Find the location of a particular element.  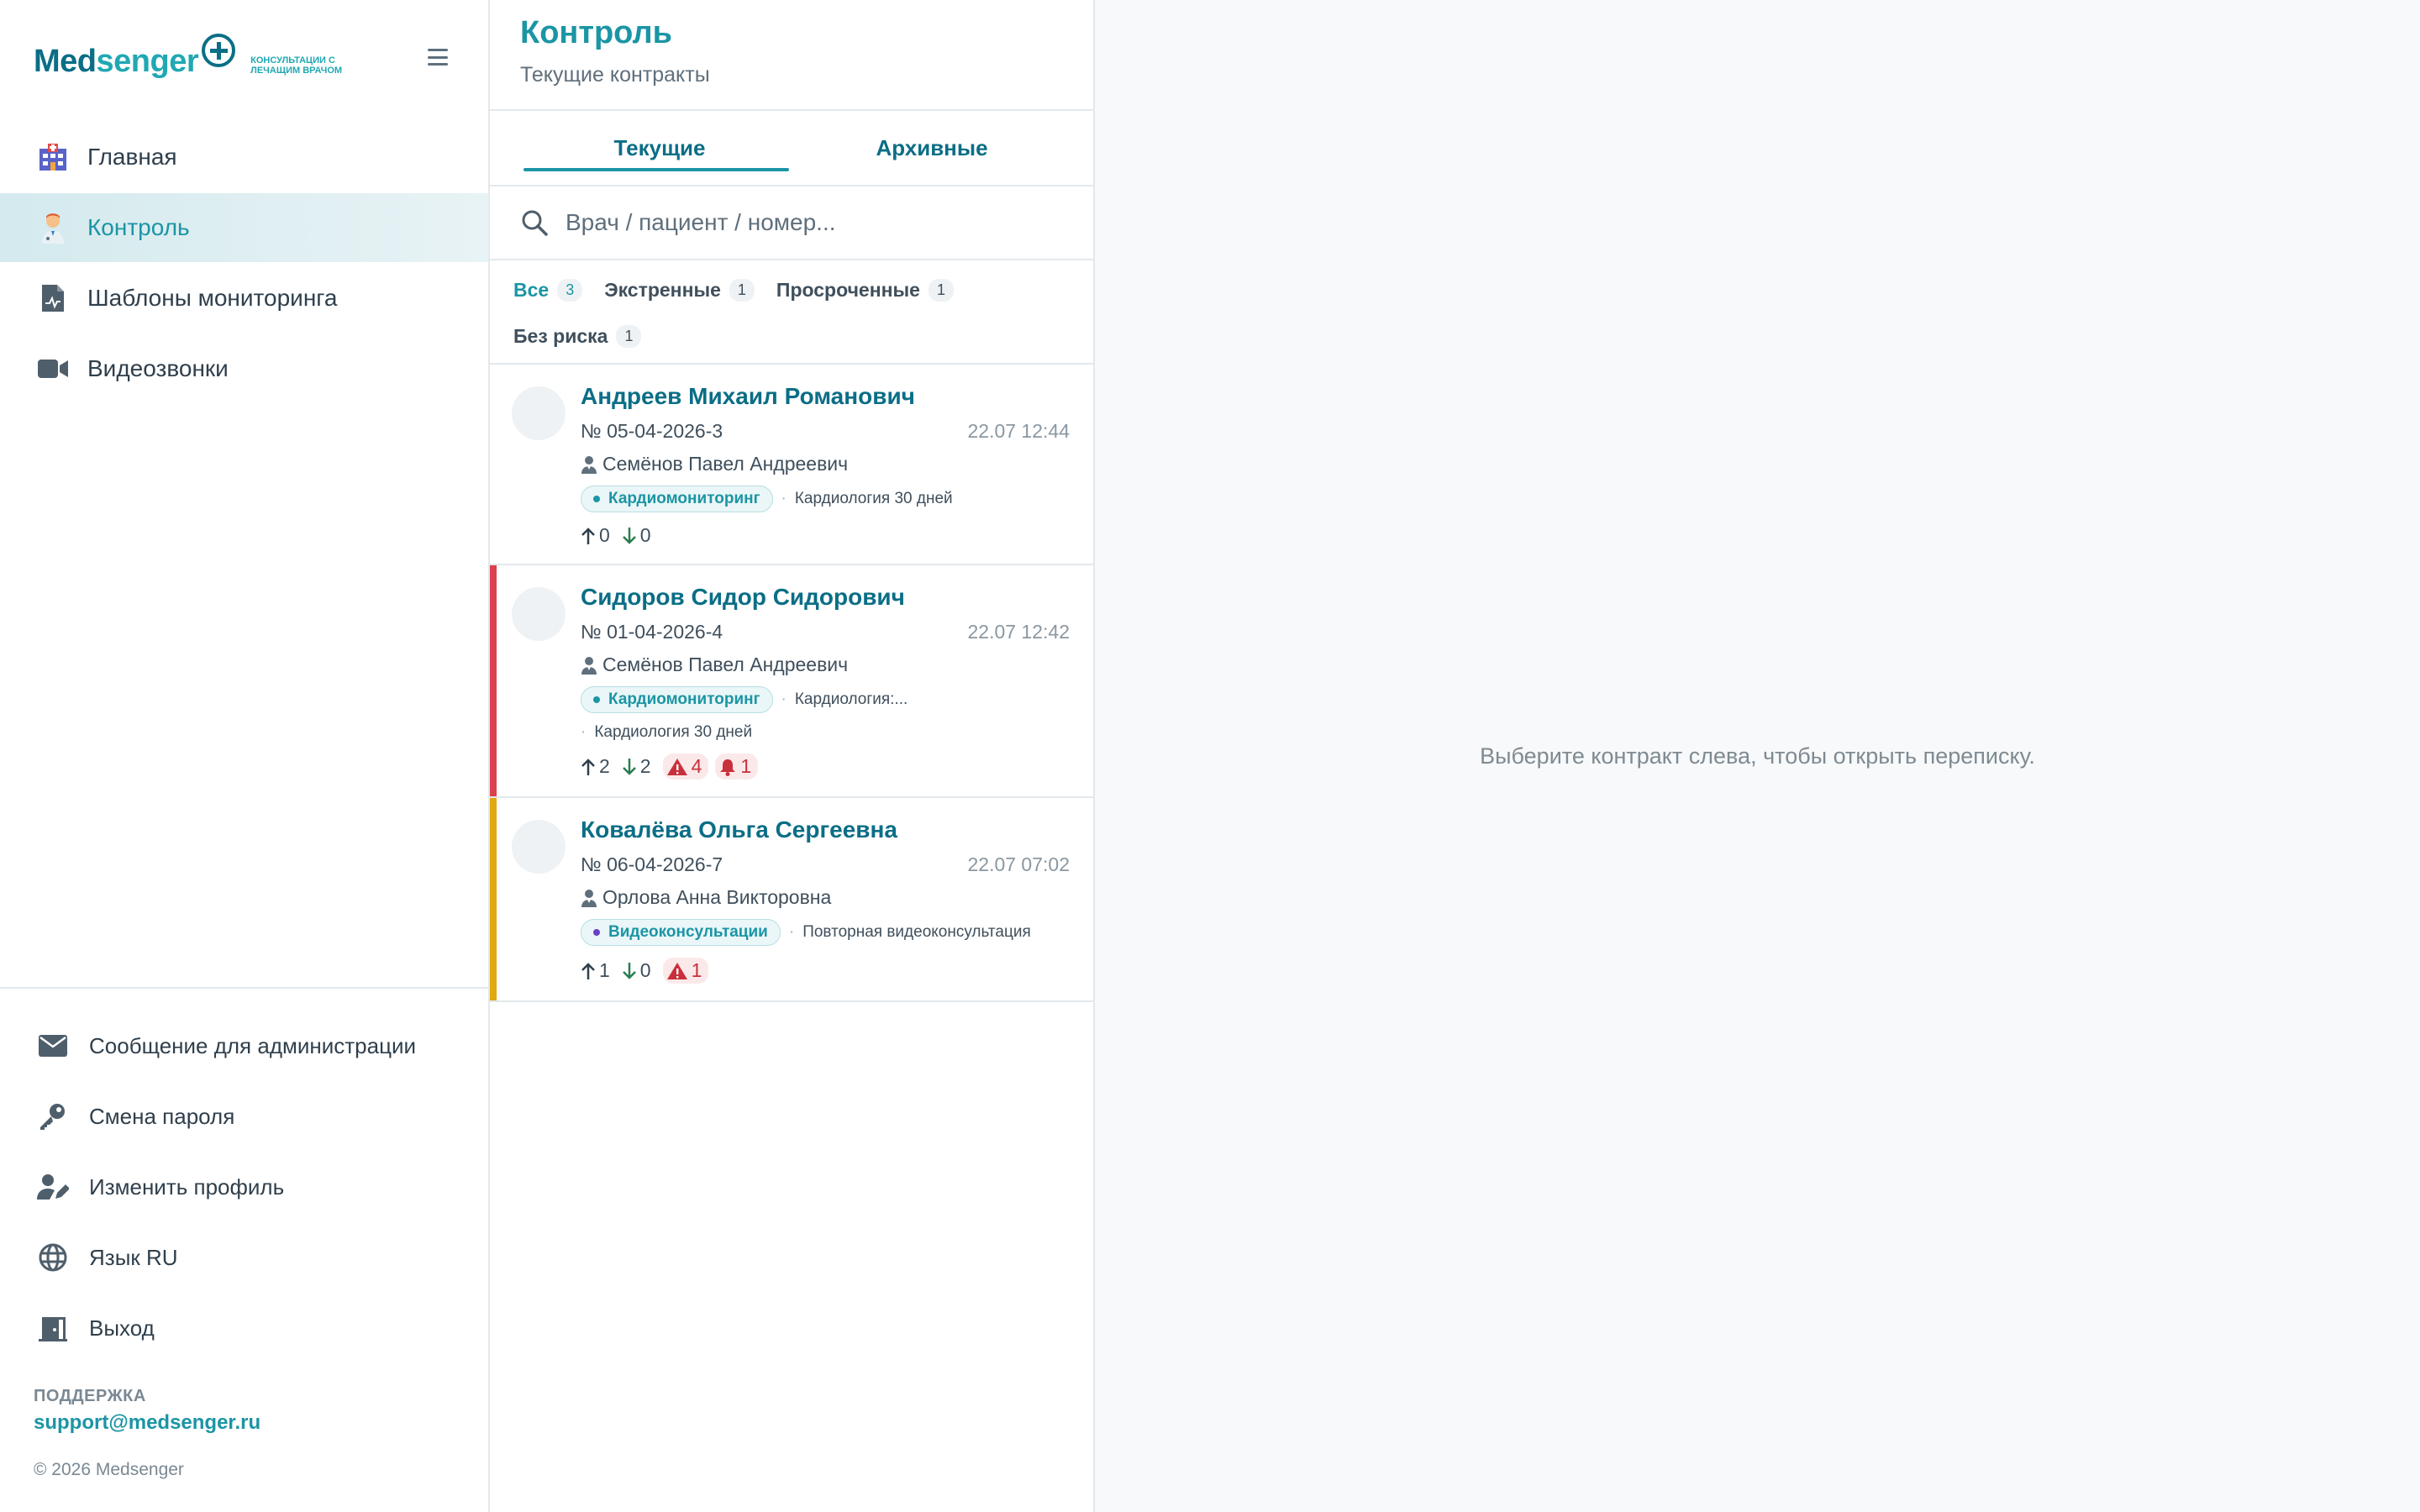

filter-all: Все 3 is located at coordinates (548, 290).